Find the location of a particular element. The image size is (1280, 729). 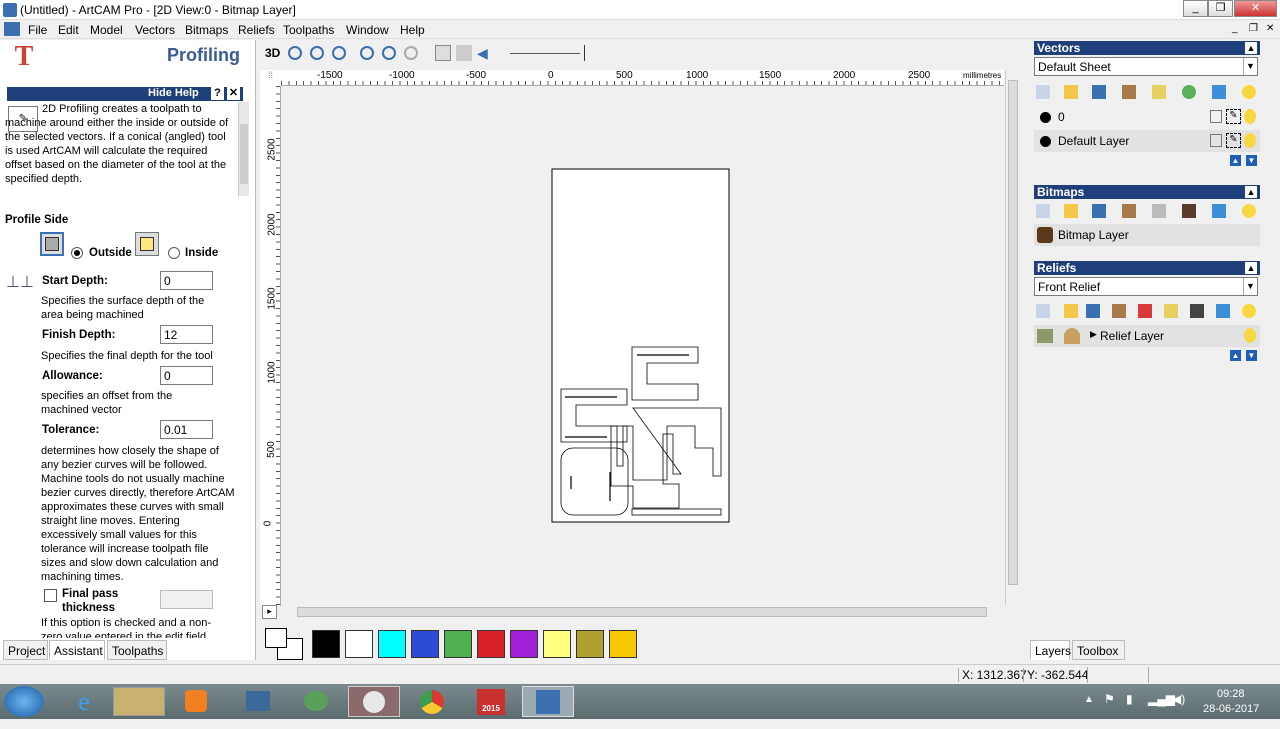

new-bitmap-icon is located at coordinates (1043, 211).